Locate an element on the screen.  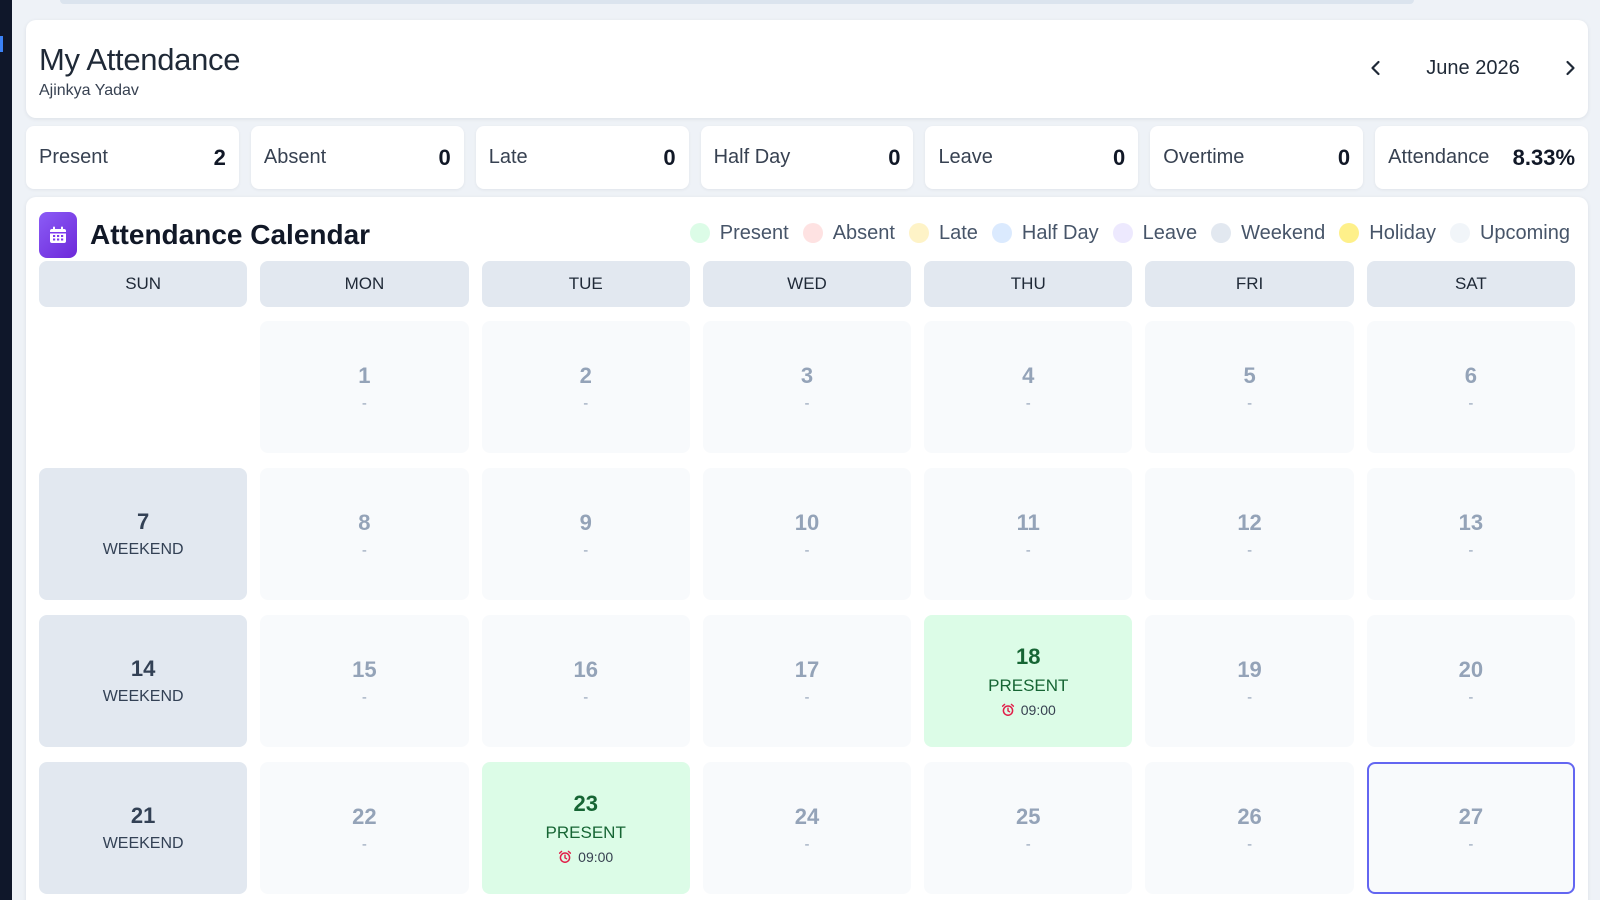
app-sidebar-edge is located at coordinates (6, 450).